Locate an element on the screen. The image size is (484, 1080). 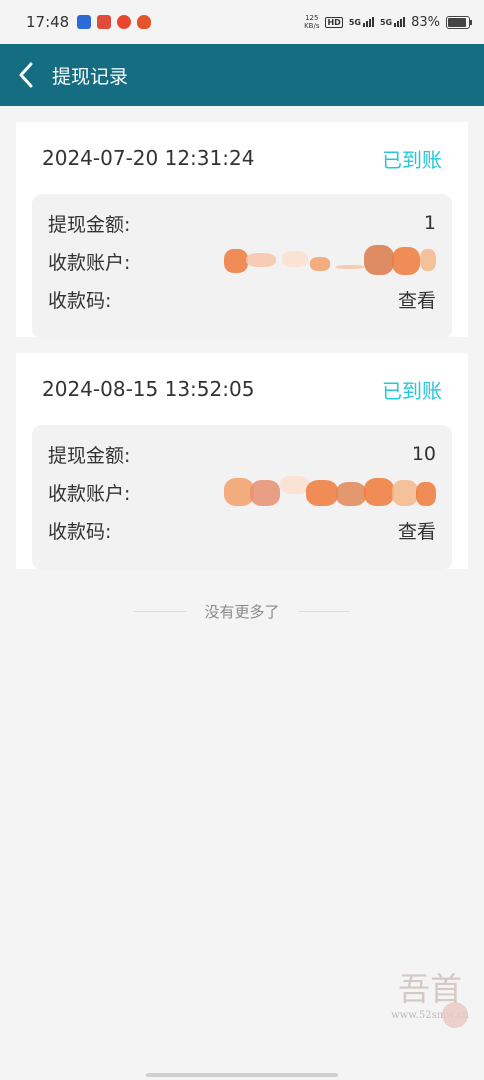
signal-2-label: 5G is located at coordinates (386, 22).